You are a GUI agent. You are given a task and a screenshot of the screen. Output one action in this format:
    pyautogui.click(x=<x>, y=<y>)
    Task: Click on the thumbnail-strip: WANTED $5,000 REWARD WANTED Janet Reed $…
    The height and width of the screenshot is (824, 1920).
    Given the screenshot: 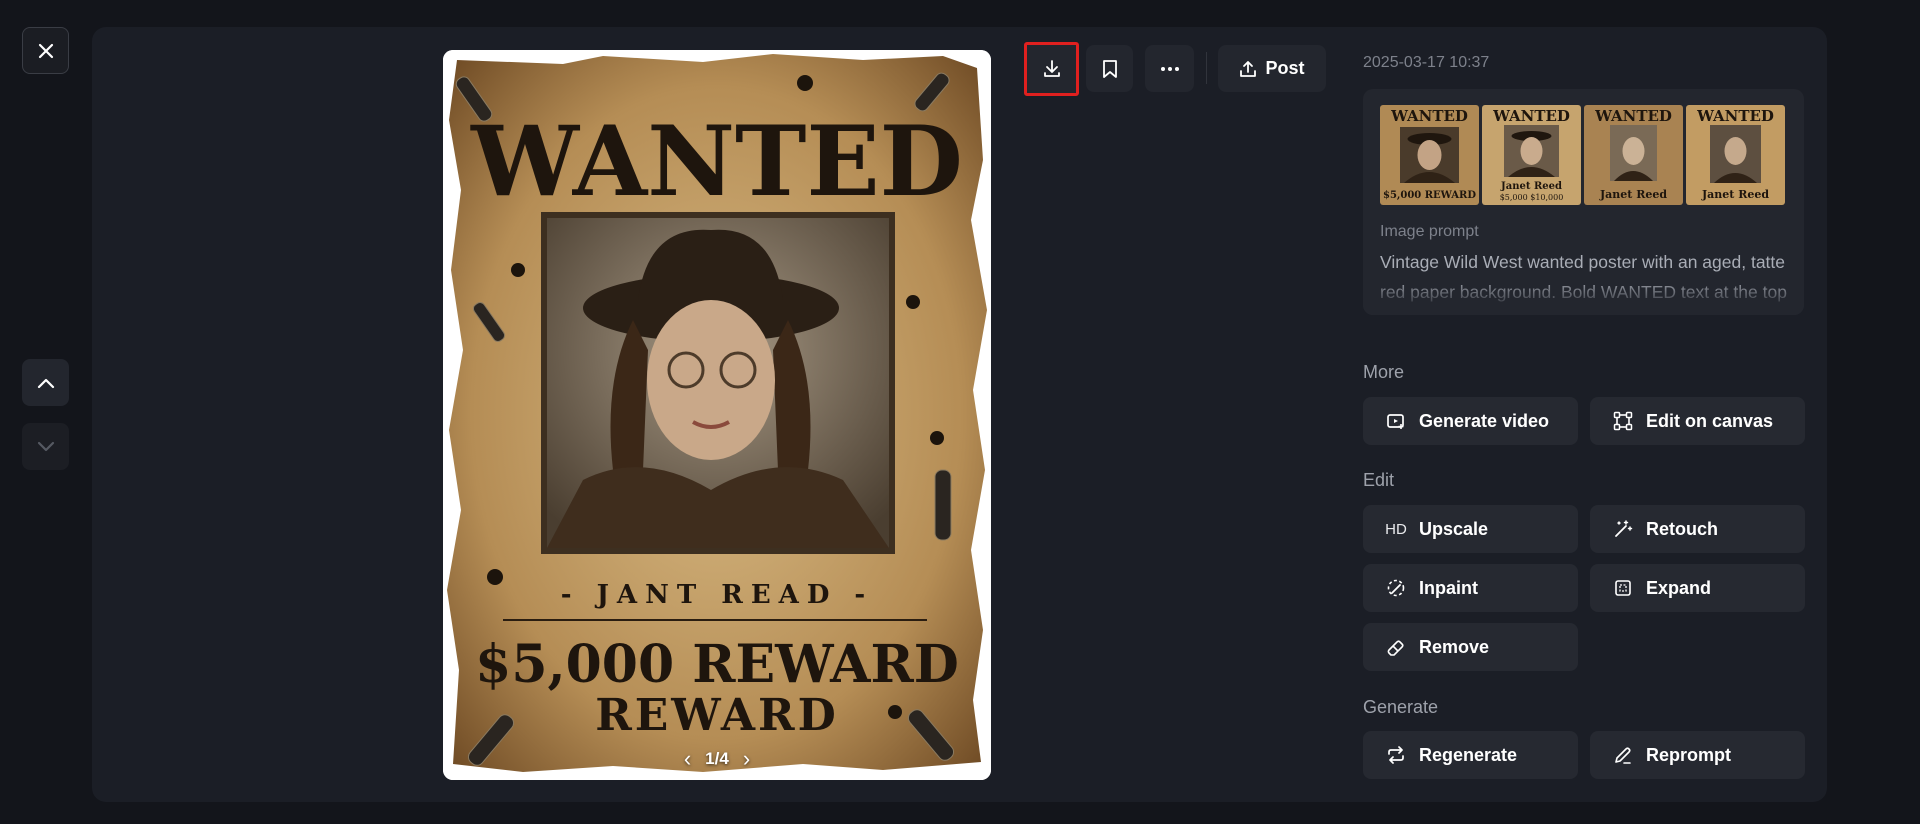 What is the action you would take?
    pyautogui.click(x=1582, y=155)
    